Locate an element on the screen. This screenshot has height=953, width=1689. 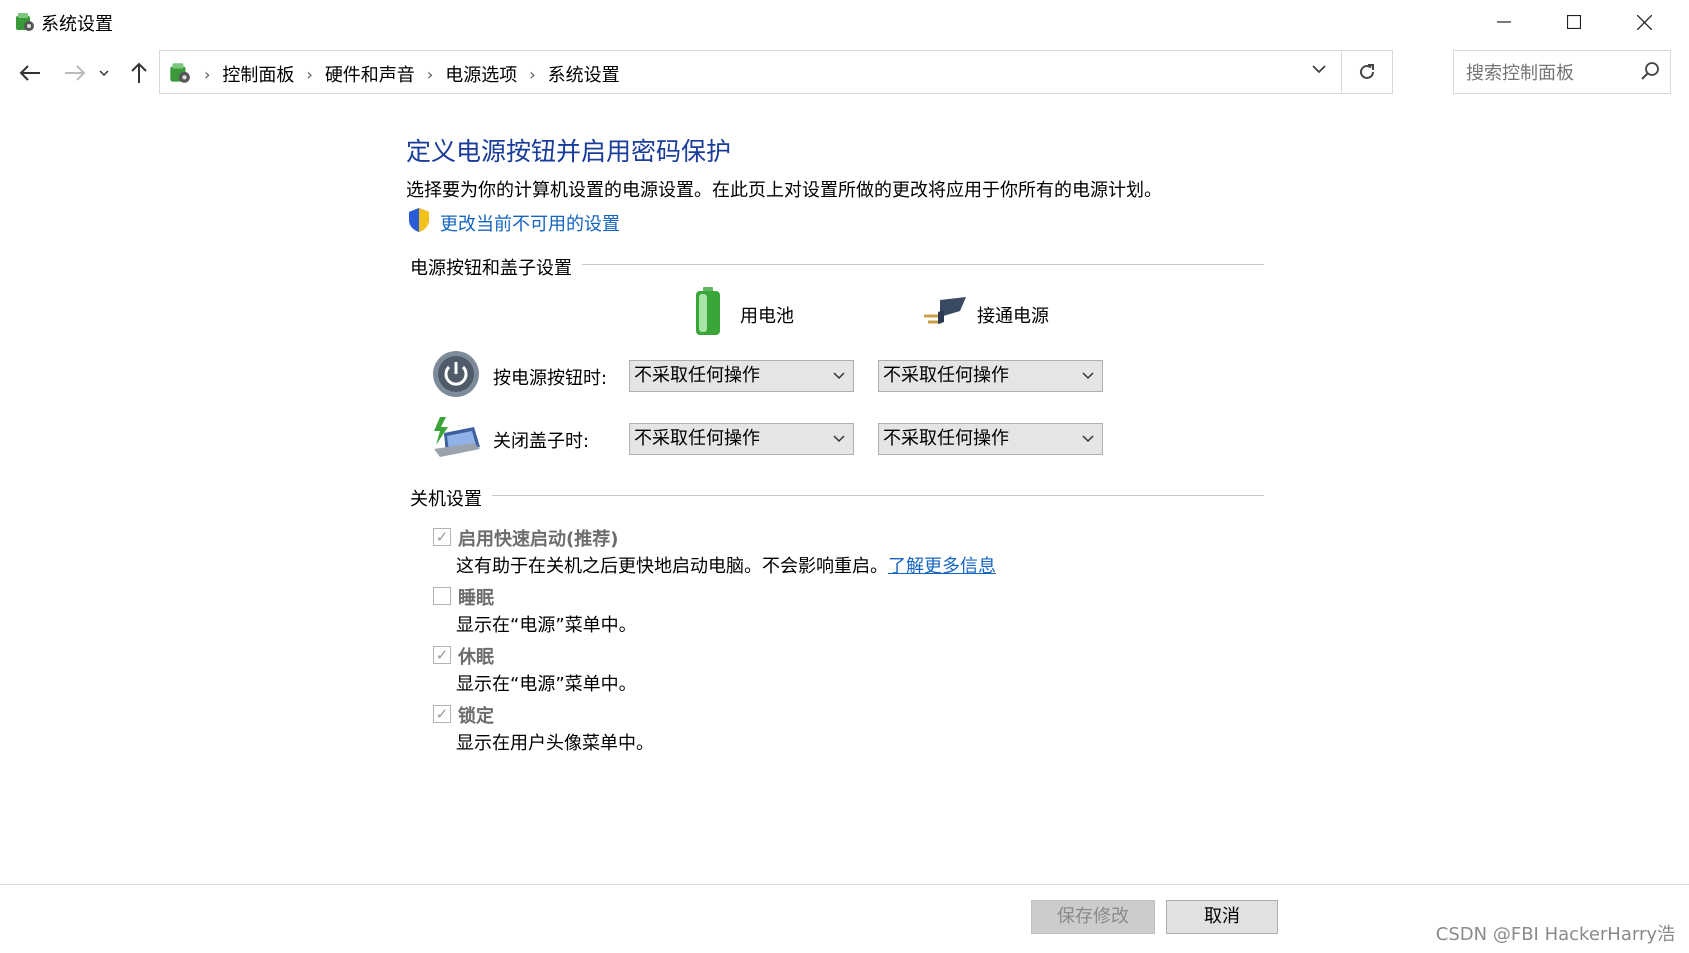
refresh-icon is located at coordinates (1367, 71).